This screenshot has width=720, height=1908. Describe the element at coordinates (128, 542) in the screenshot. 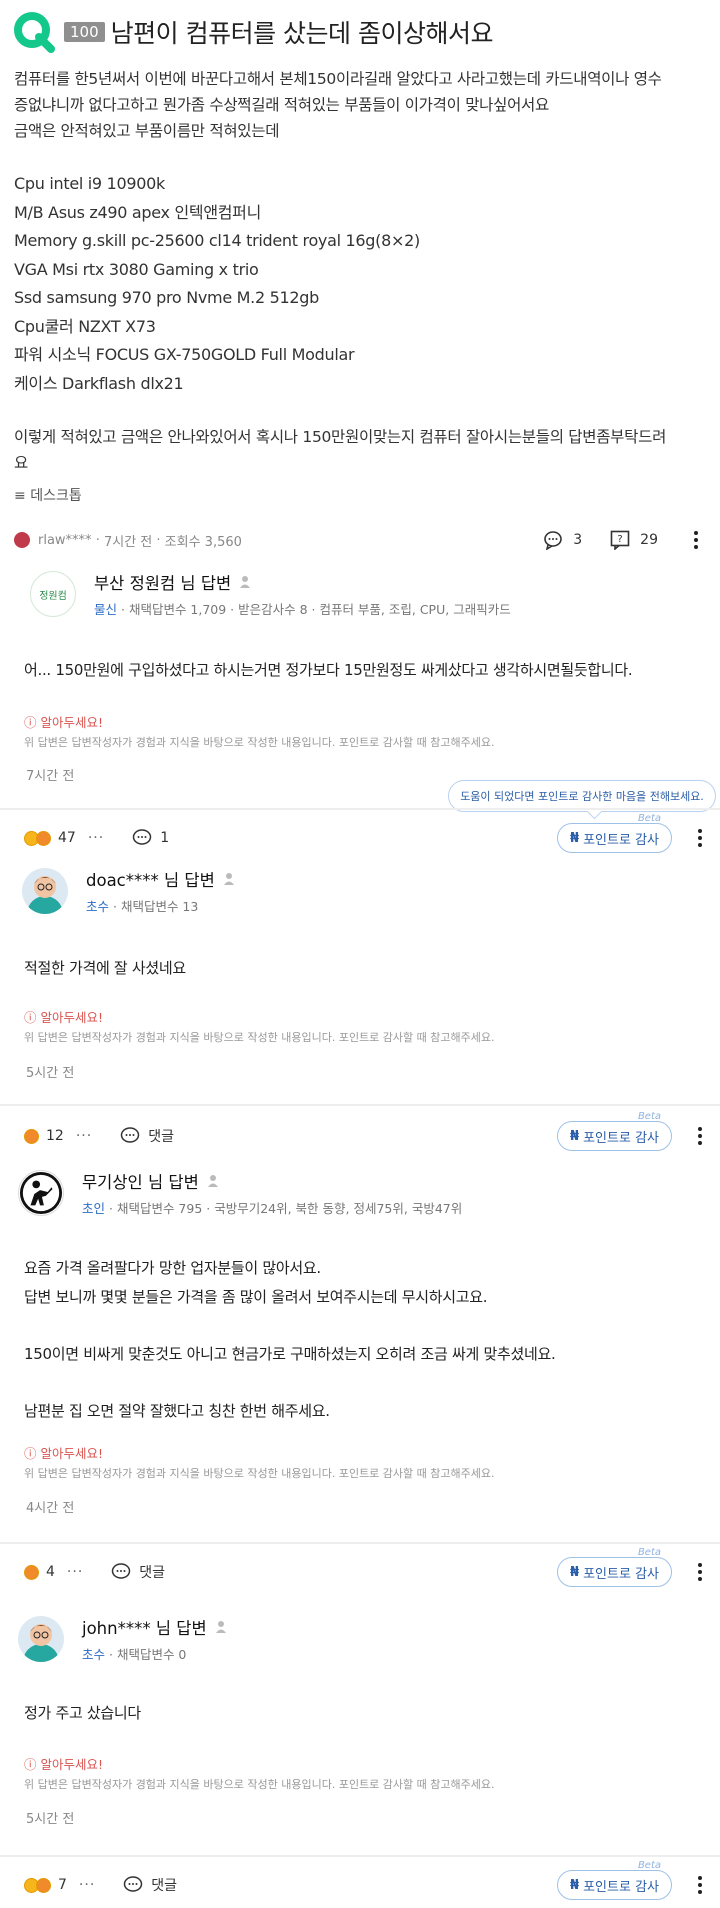

I see `question-time: 7시간 전` at that location.